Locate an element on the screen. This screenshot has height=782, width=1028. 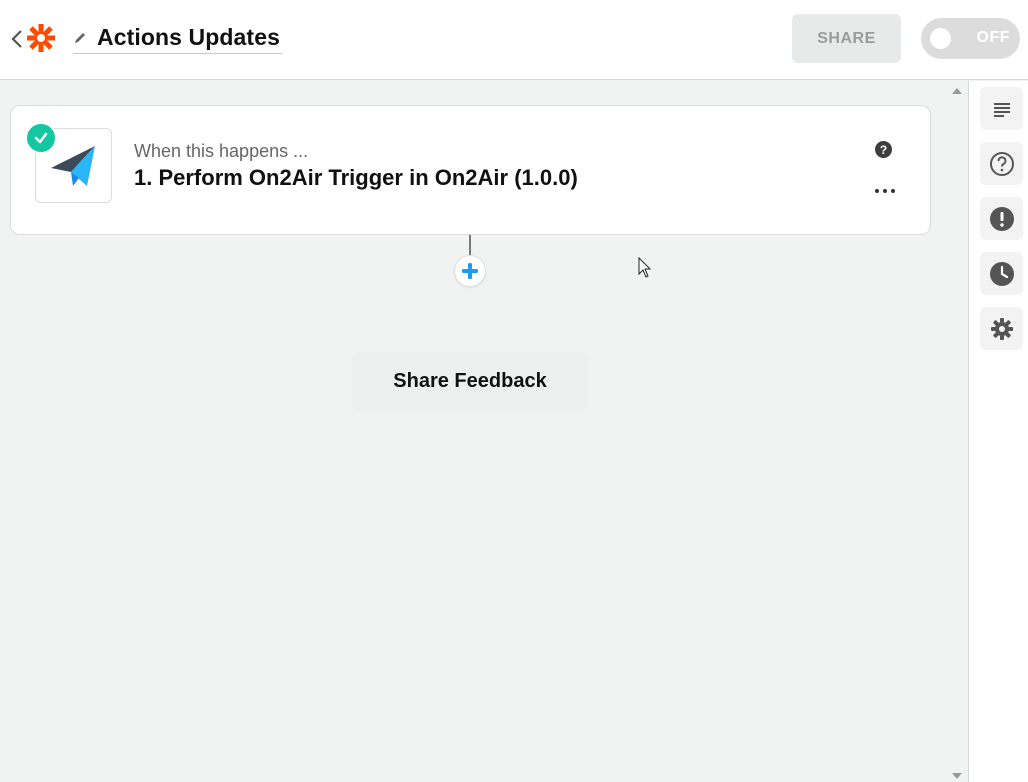
share-button: SHARE is located at coordinates (846, 38).